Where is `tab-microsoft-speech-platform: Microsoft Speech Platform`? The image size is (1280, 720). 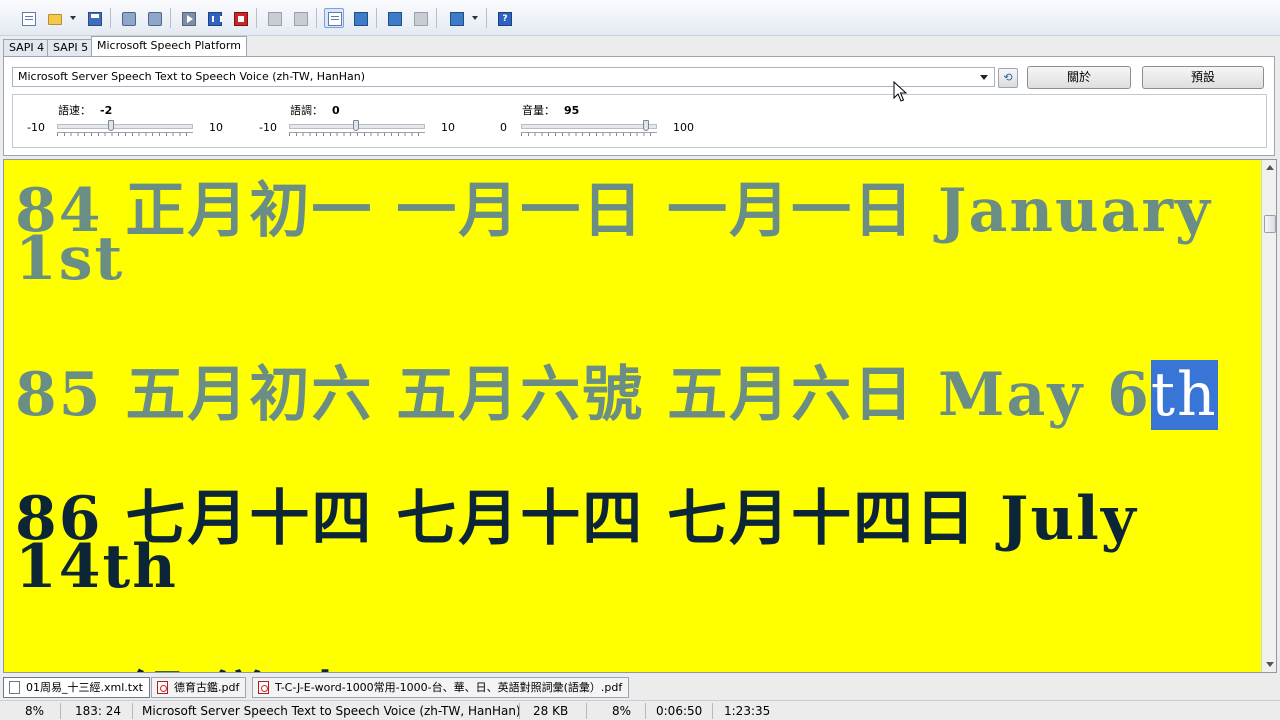
tab-microsoft-speech-platform: Microsoft Speech Platform is located at coordinates (169, 46).